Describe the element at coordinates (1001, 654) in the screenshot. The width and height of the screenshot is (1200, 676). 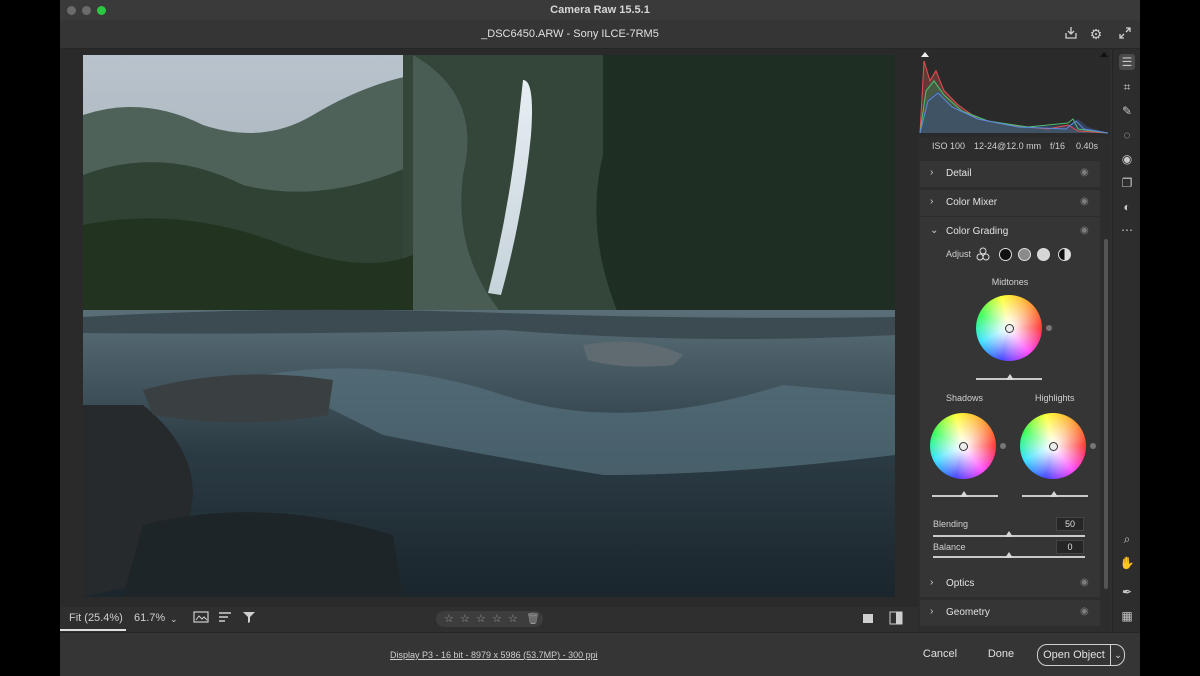
I see `done-button: Done` at that location.